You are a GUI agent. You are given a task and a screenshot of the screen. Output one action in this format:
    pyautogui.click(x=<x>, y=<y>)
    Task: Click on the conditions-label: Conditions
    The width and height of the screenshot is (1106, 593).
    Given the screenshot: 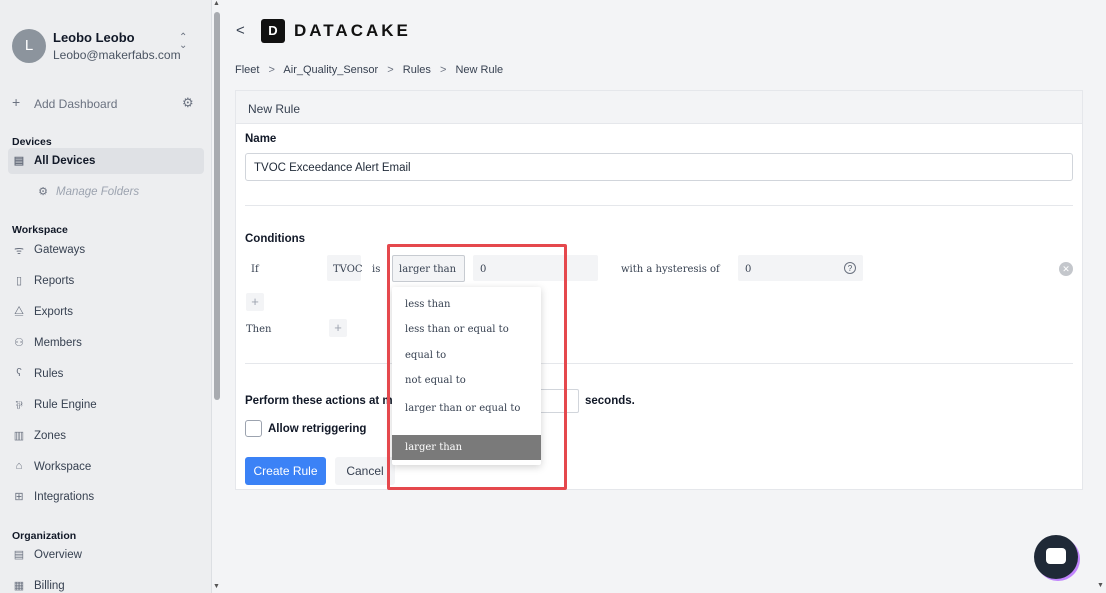 What is the action you would take?
    pyautogui.click(x=275, y=239)
    